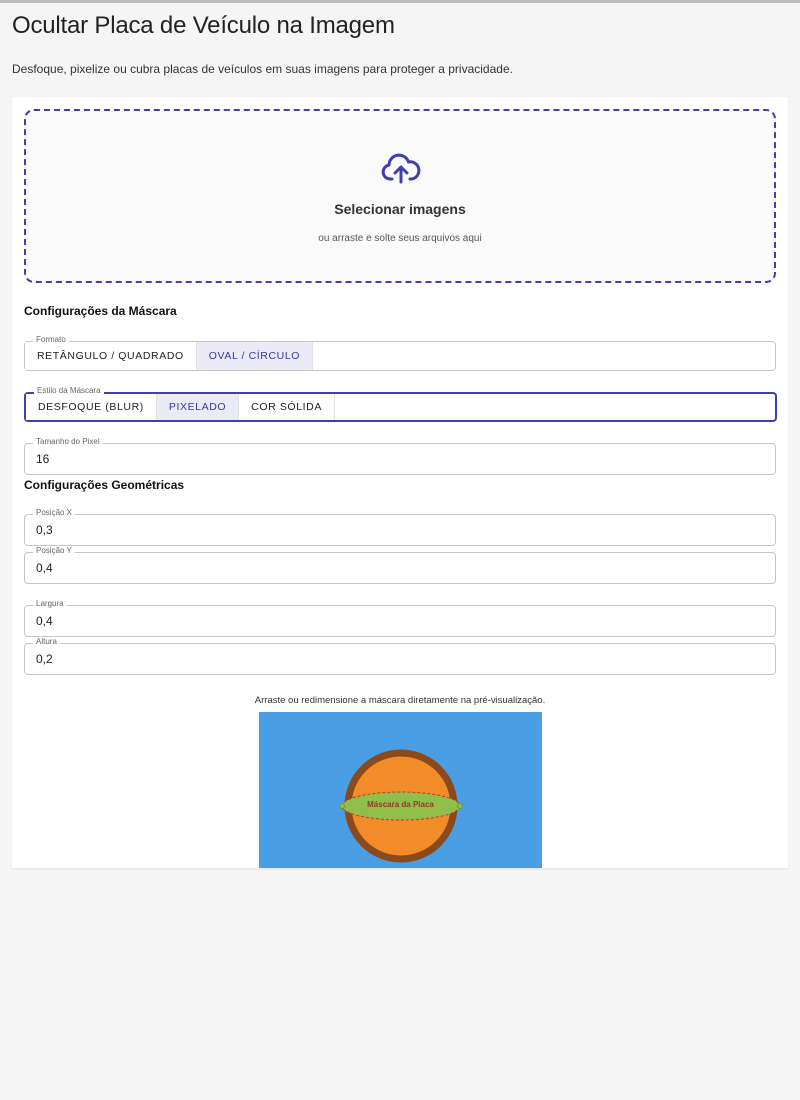 The height and width of the screenshot is (1100, 800). What do you see at coordinates (44, 530) in the screenshot?
I see `position-x-value: 0,3` at bounding box center [44, 530].